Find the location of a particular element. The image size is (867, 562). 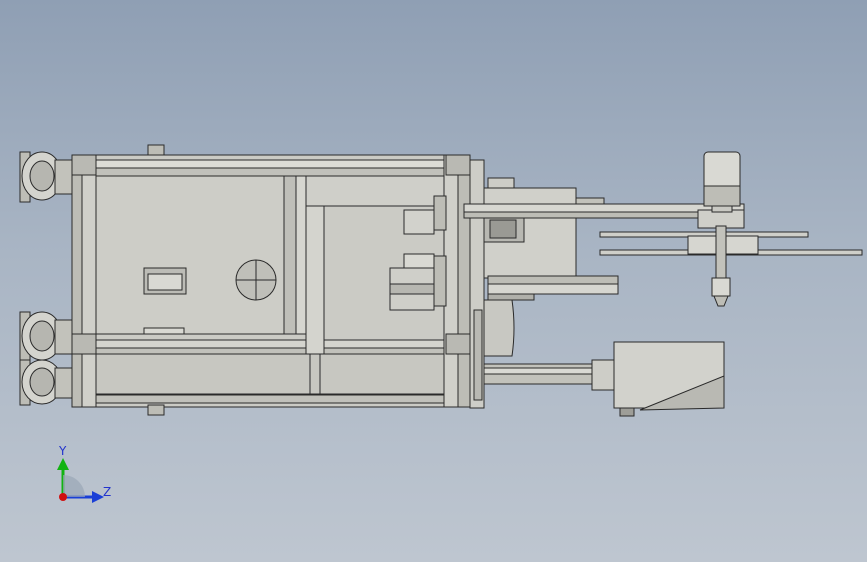

y-axis-arrow-icon is located at coordinates (63, 464).